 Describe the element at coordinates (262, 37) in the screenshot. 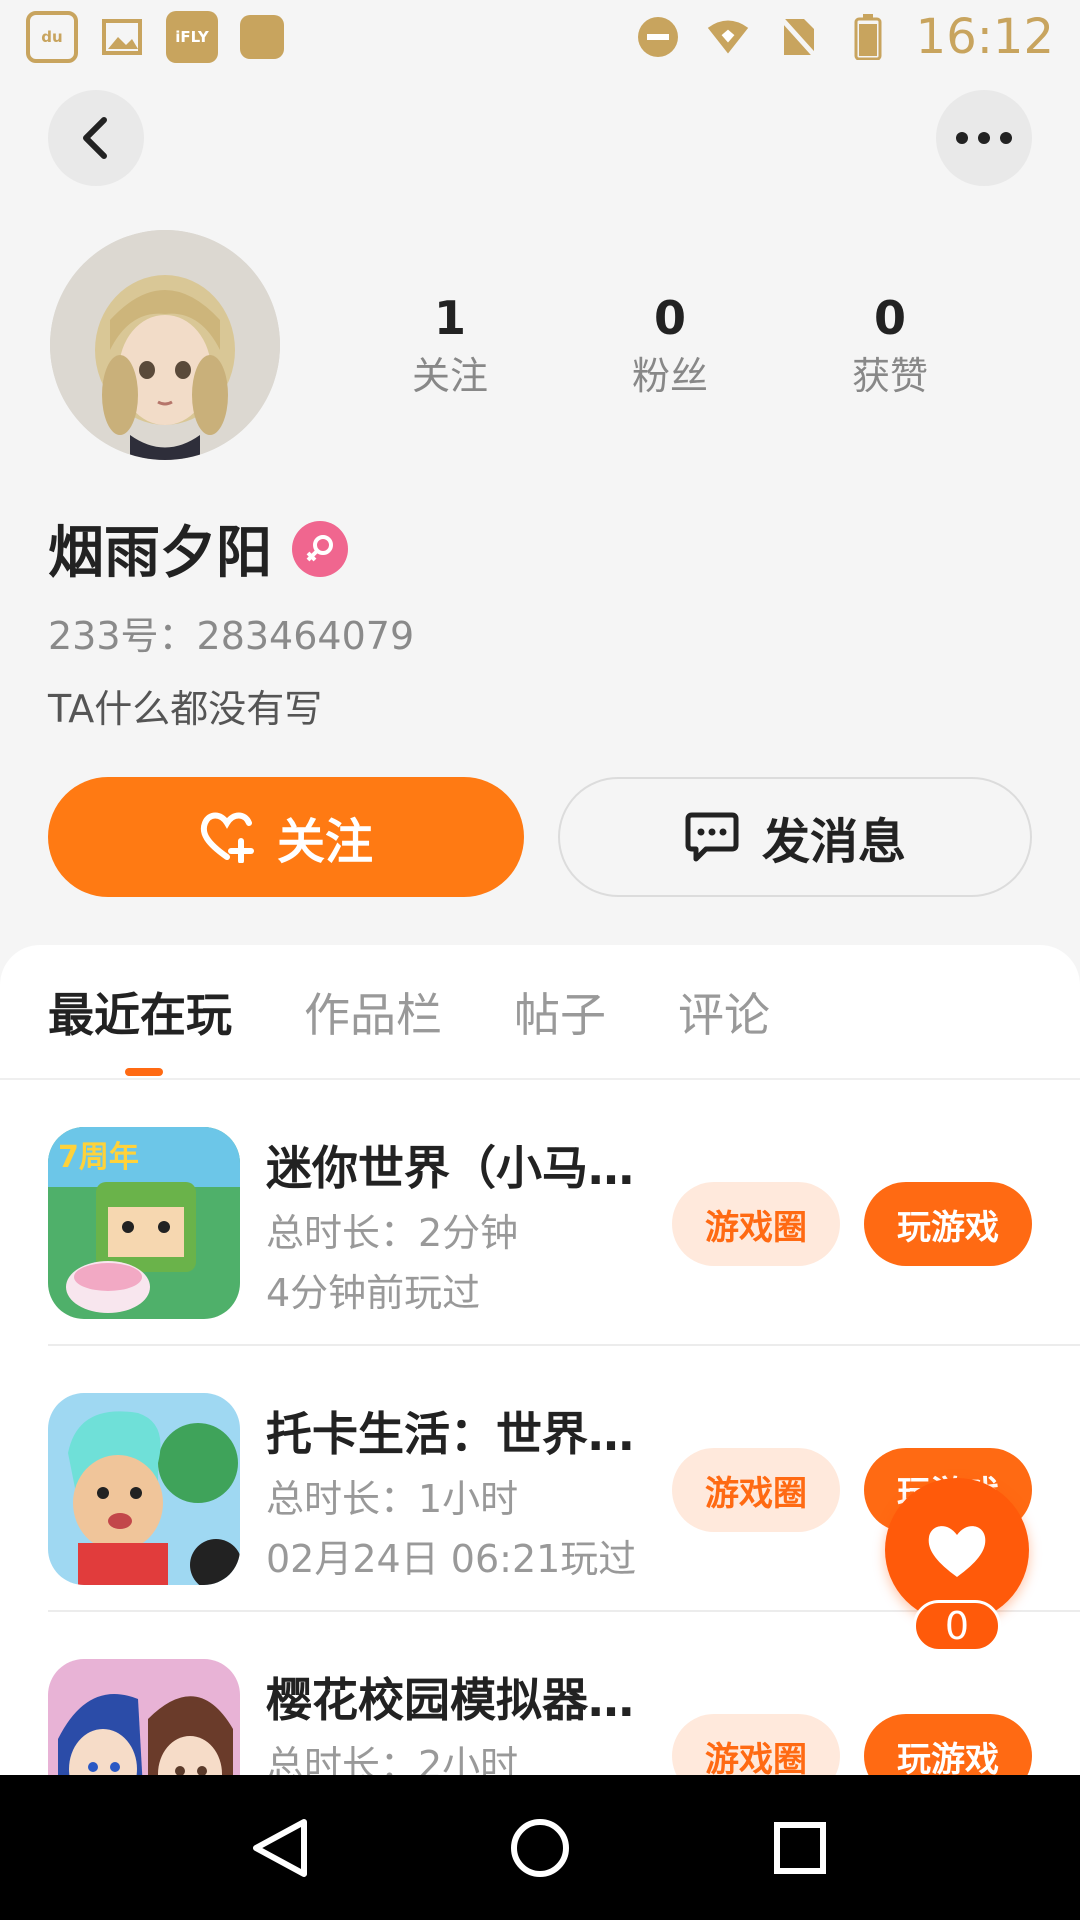

I see `app-icon` at that location.